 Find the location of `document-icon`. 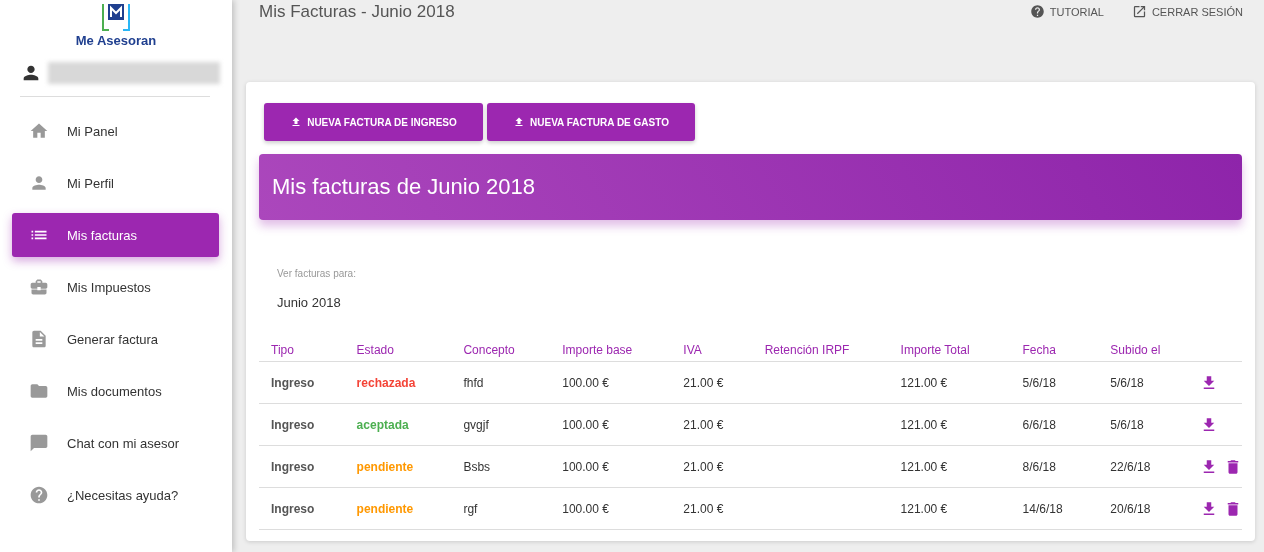

document-icon is located at coordinates (39, 339).